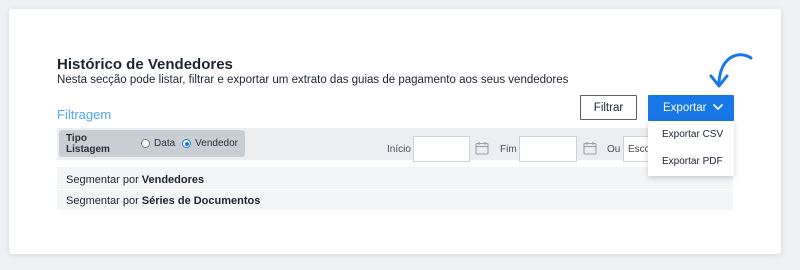 This screenshot has width=800, height=270. I want to click on menu-item-export-csv: Exportar CSV, so click(692, 134).